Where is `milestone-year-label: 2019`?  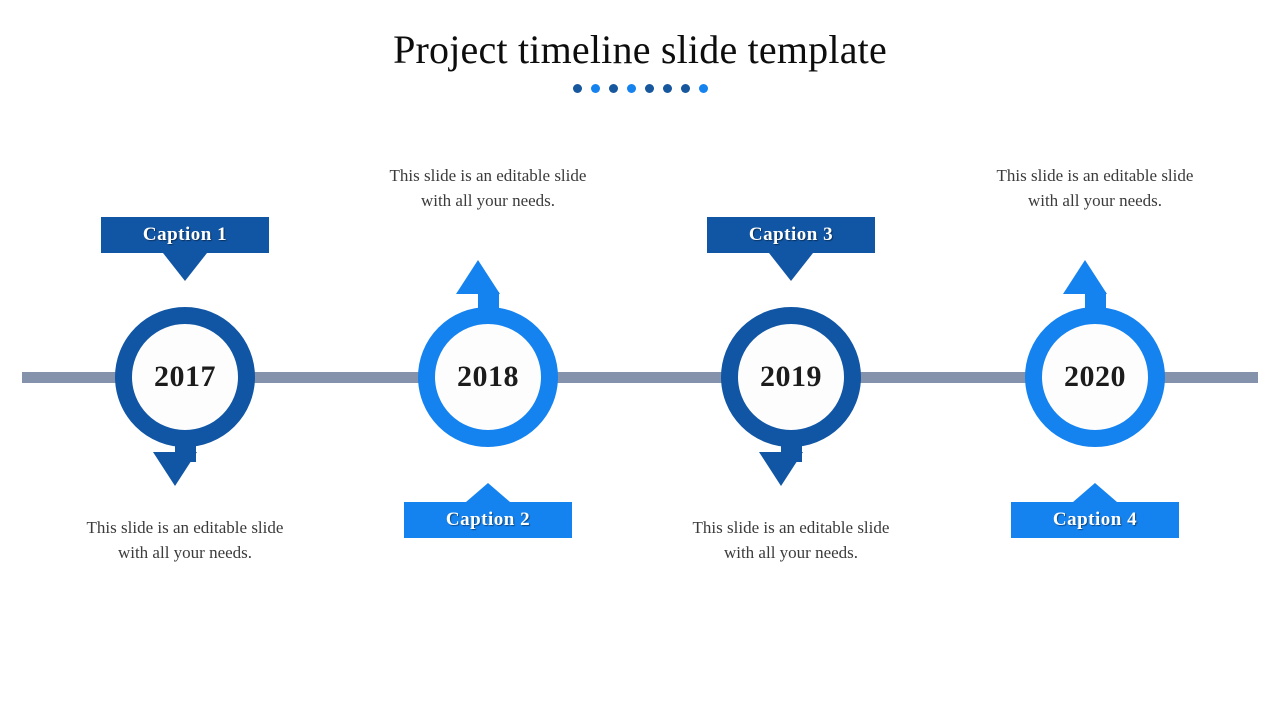 milestone-year-label: 2019 is located at coordinates (791, 376).